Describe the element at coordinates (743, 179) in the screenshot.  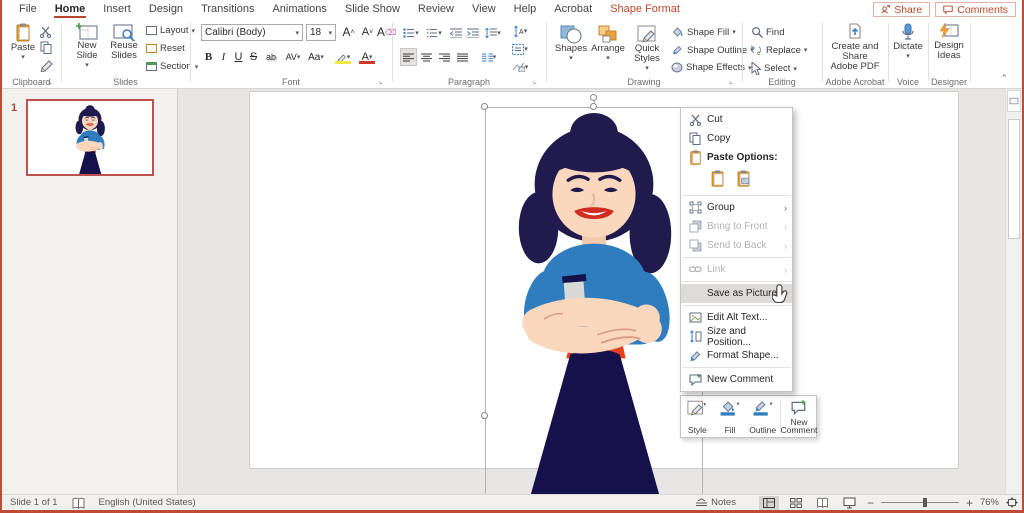
I see `paste-picture-button` at that location.